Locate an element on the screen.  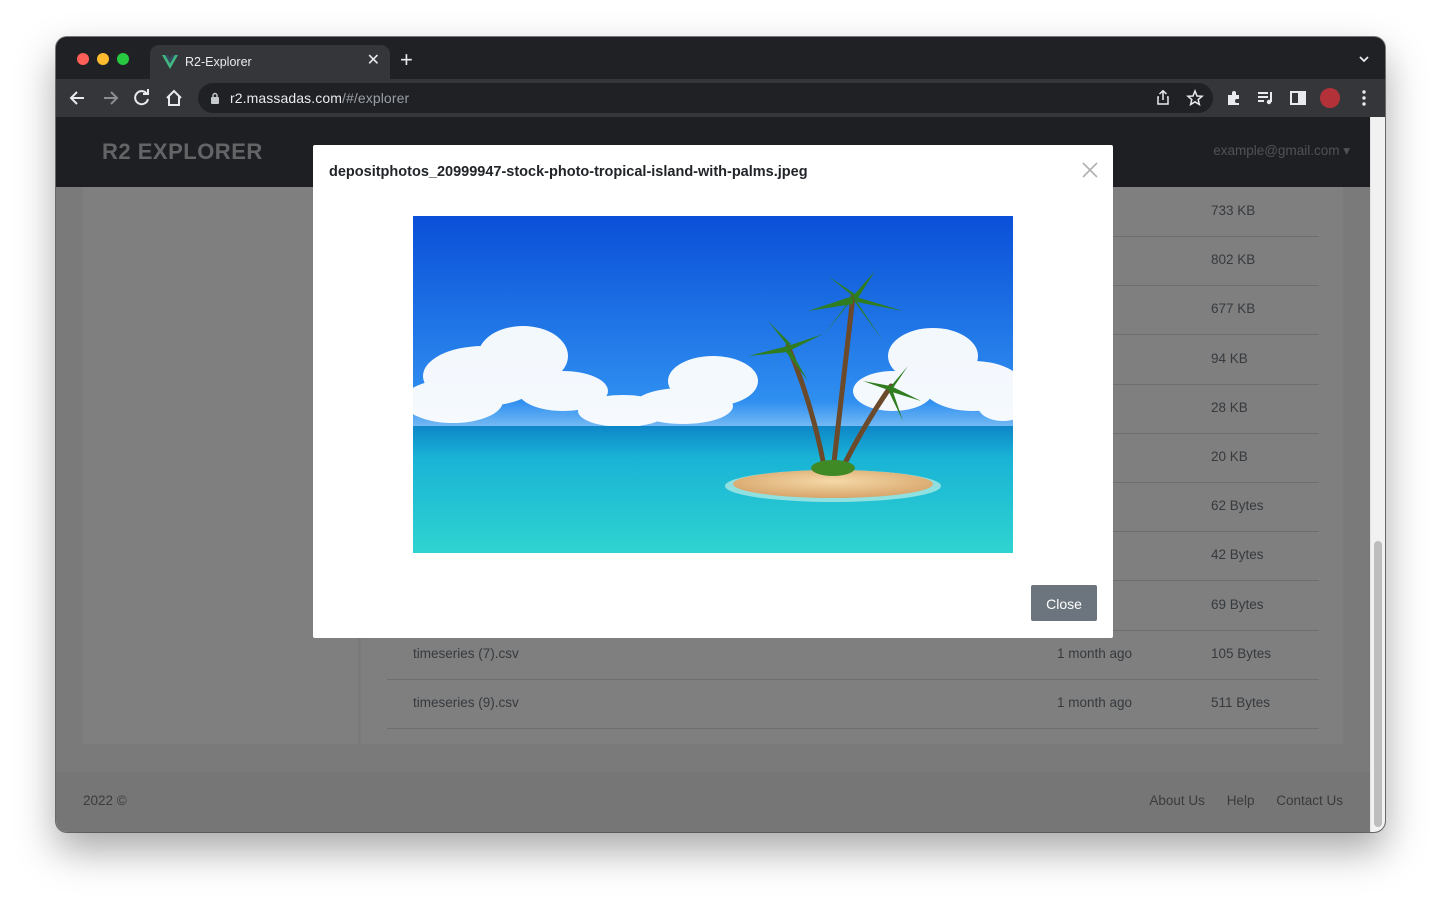
scrollbar-thumb is located at coordinates (1378, 684).